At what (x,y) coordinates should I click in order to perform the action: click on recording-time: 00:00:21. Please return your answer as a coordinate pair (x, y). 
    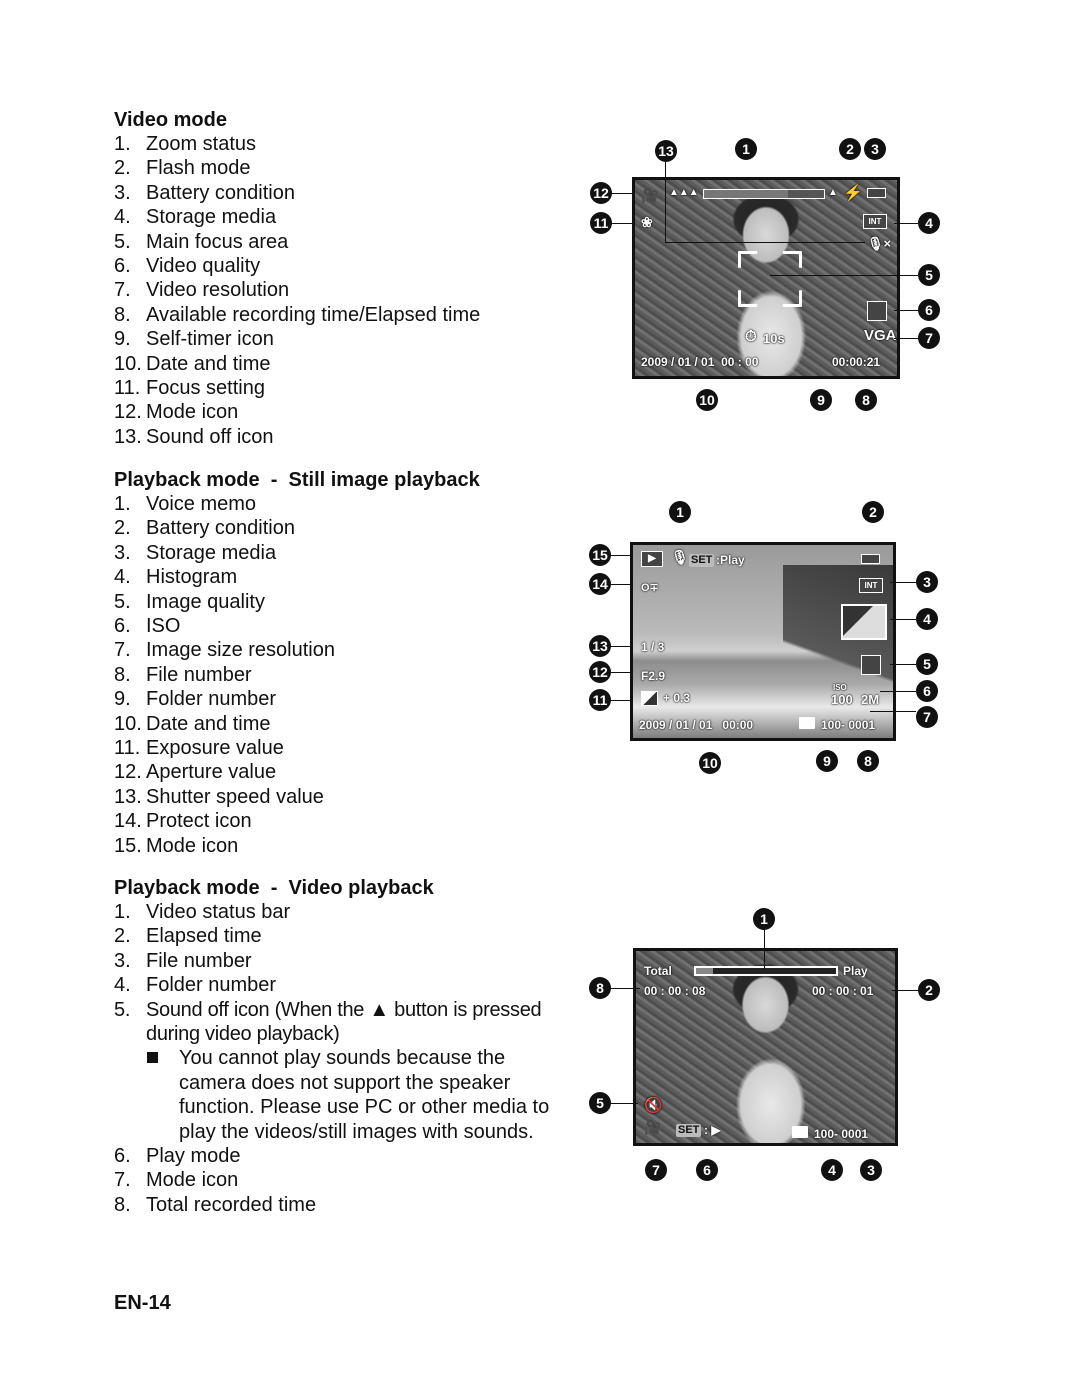
    Looking at the image, I should click on (856, 362).